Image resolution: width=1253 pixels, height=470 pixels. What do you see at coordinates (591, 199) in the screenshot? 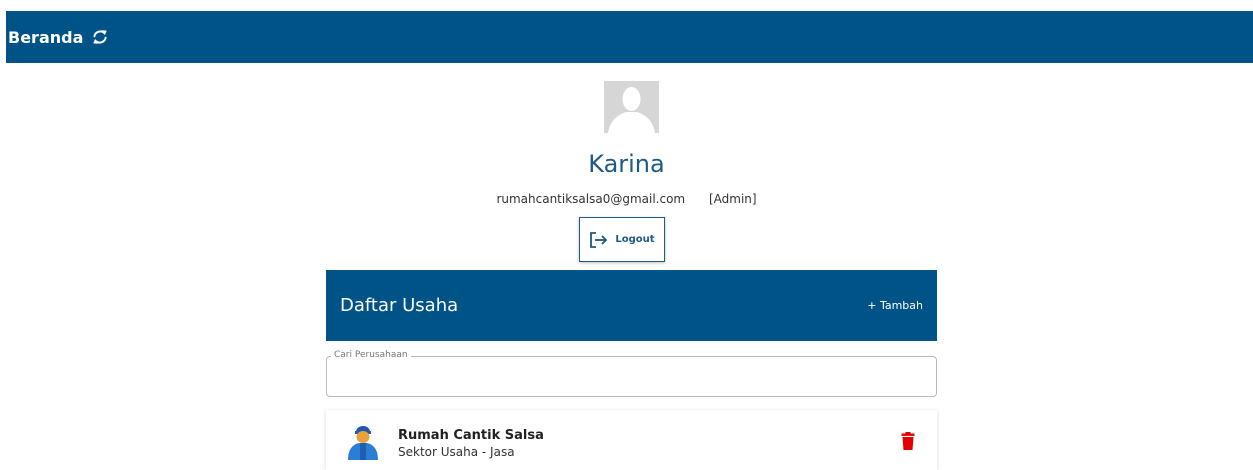
I see `user-email: rumahcantiksalsa0@gmail.com` at bounding box center [591, 199].